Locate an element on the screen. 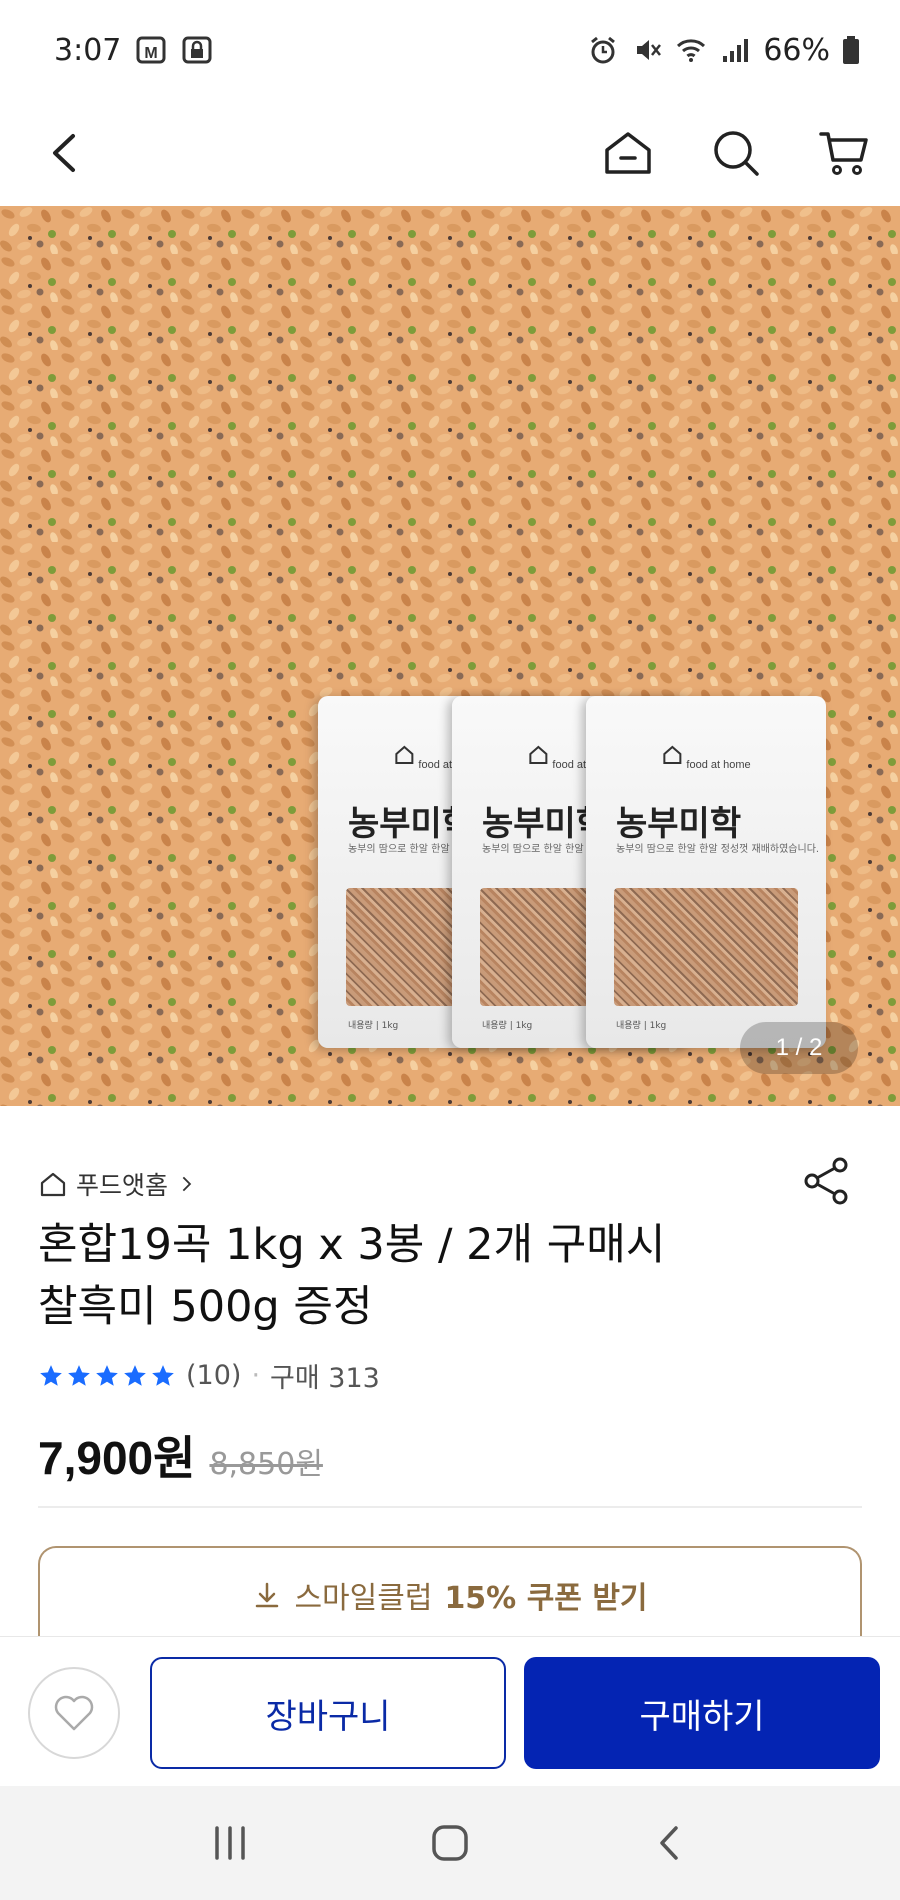  store-home-icon is located at coordinates (53, 1184).